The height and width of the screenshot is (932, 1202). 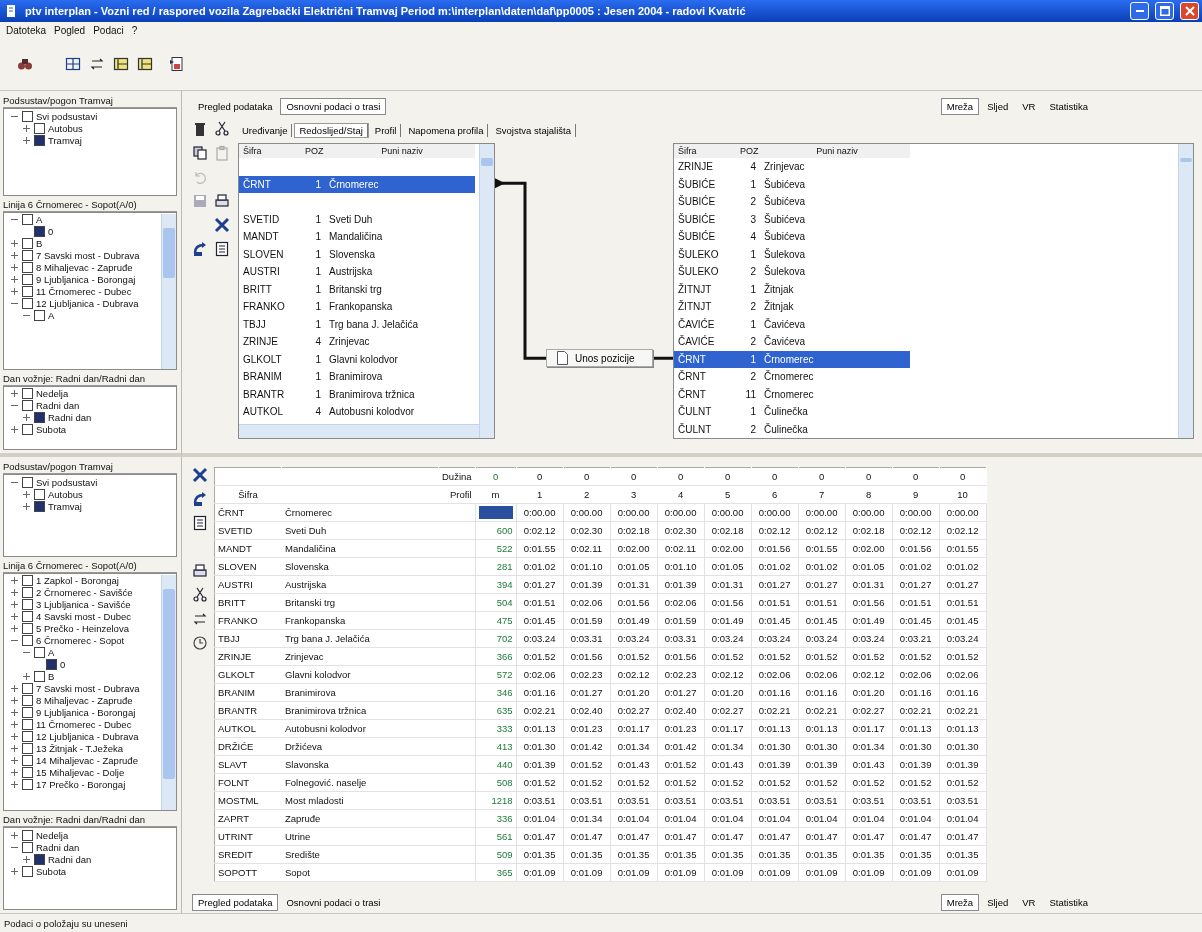 I want to click on list-row: ŠUBIĆE 4 Šubićeva, so click(x=792, y=237).